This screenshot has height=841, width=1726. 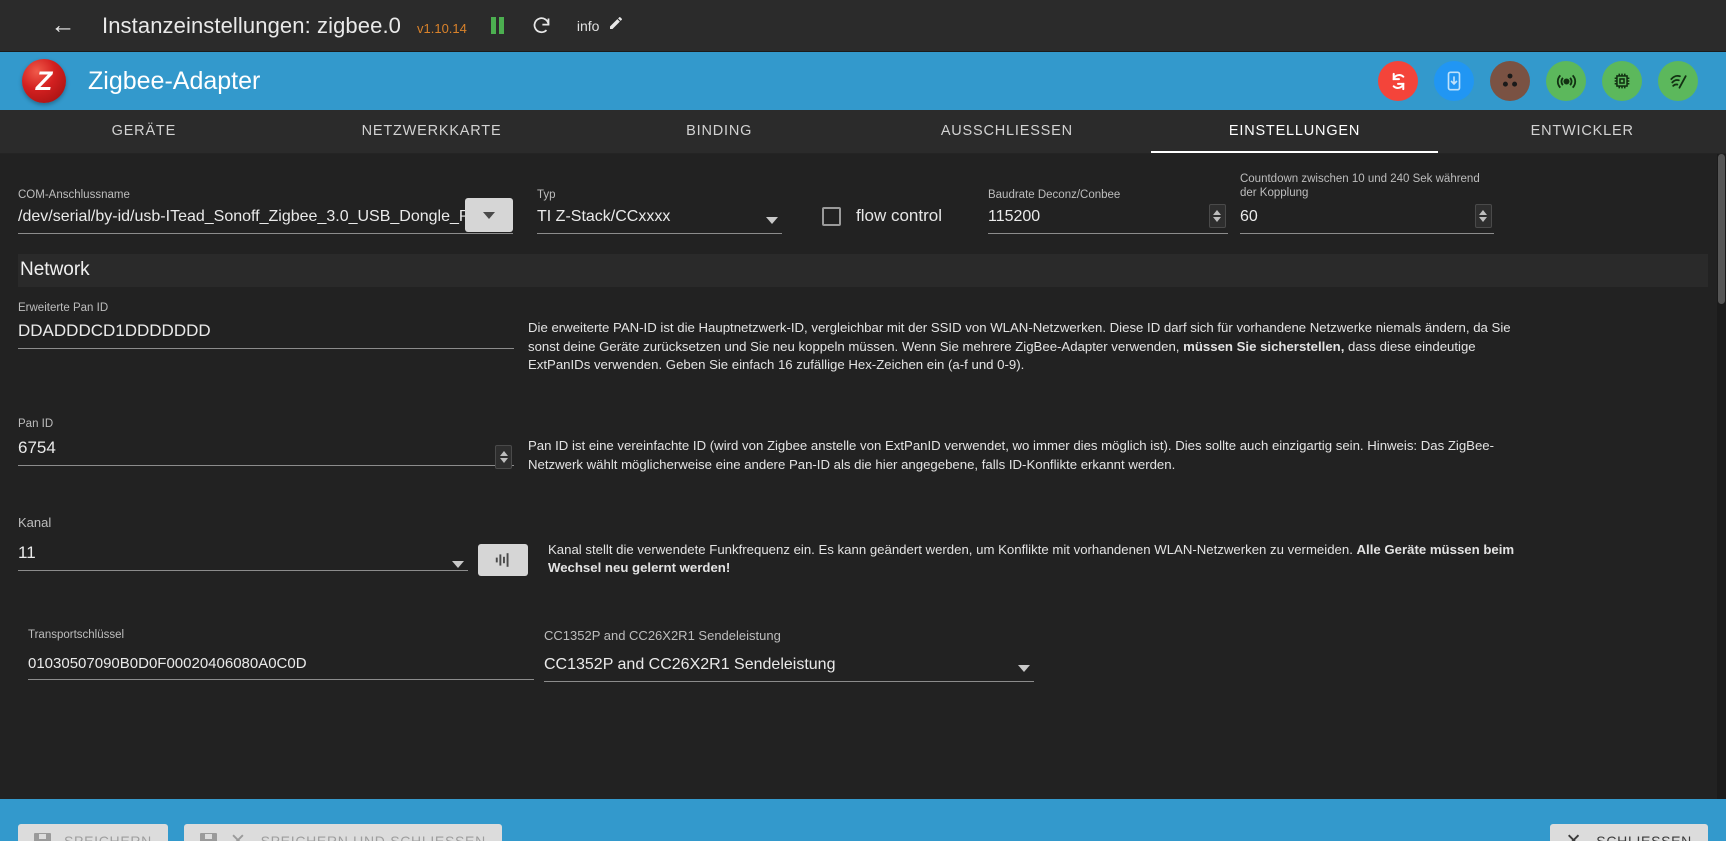 What do you see at coordinates (1107, 218) in the screenshot?
I see `baudrate-input: 115200` at bounding box center [1107, 218].